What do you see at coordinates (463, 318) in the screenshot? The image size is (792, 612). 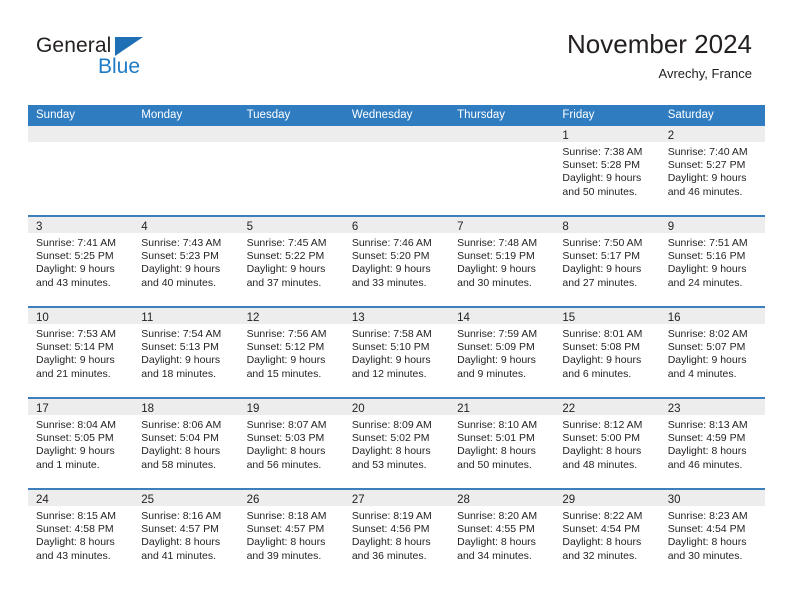 I see `day-number: 14` at bounding box center [463, 318].